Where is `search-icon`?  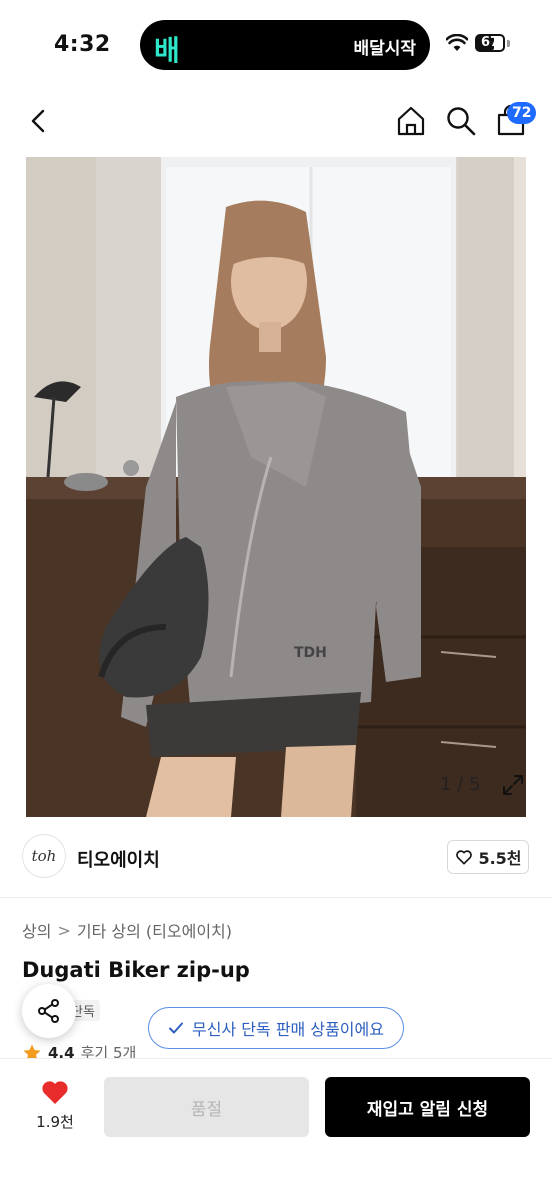
search-icon is located at coordinates (461, 121).